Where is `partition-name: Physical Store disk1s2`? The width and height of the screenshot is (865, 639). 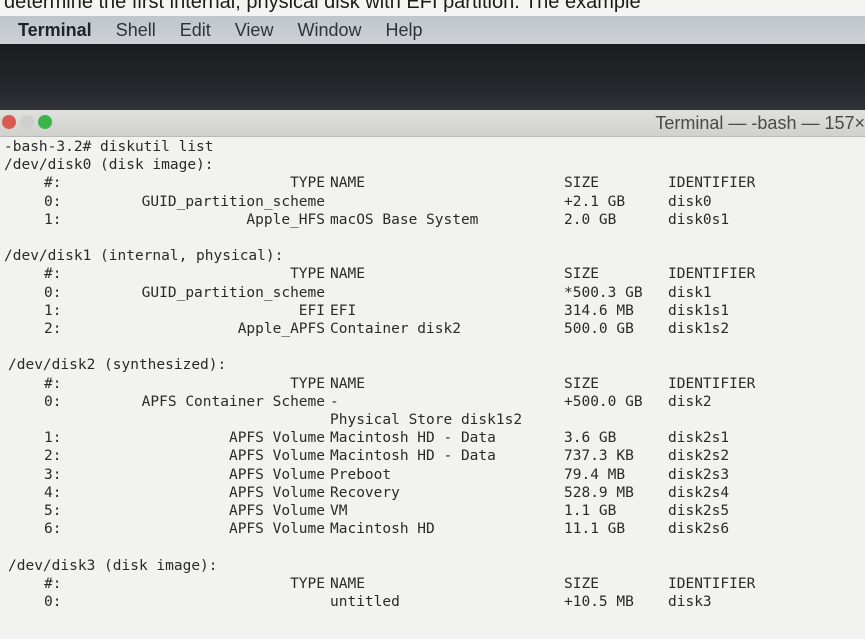
partition-name: Physical Store disk1s2 is located at coordinates (426, 420).